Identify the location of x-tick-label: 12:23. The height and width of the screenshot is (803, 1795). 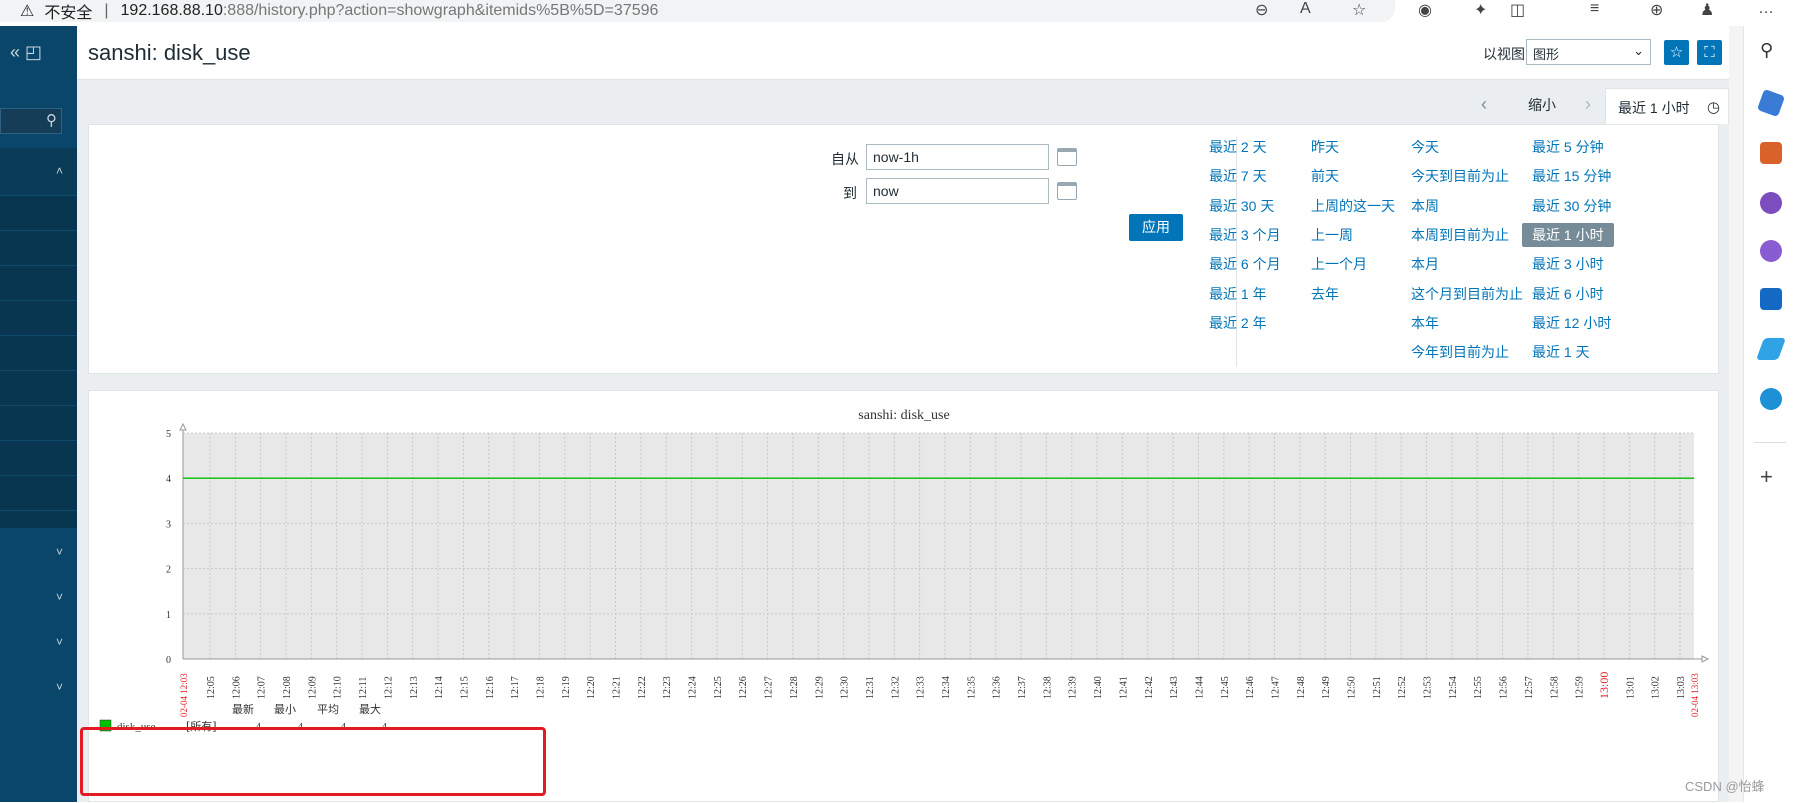
(667, 687).